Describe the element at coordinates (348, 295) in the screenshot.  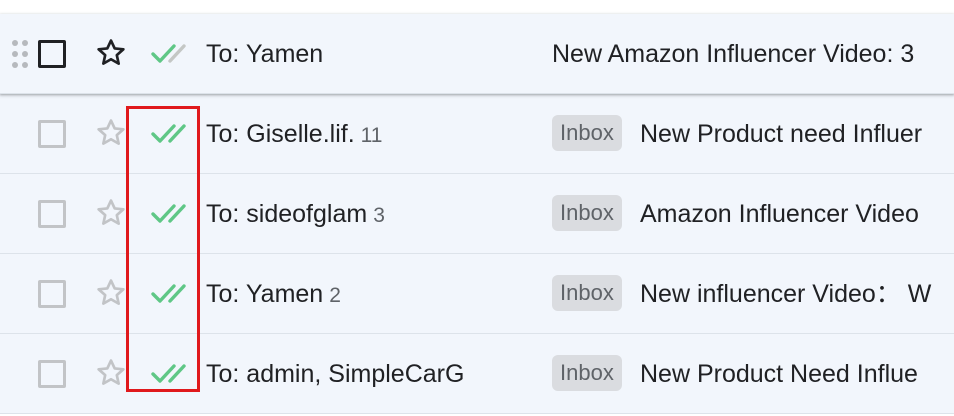
I see `email-recipient: To: Yamen 2` at that location.